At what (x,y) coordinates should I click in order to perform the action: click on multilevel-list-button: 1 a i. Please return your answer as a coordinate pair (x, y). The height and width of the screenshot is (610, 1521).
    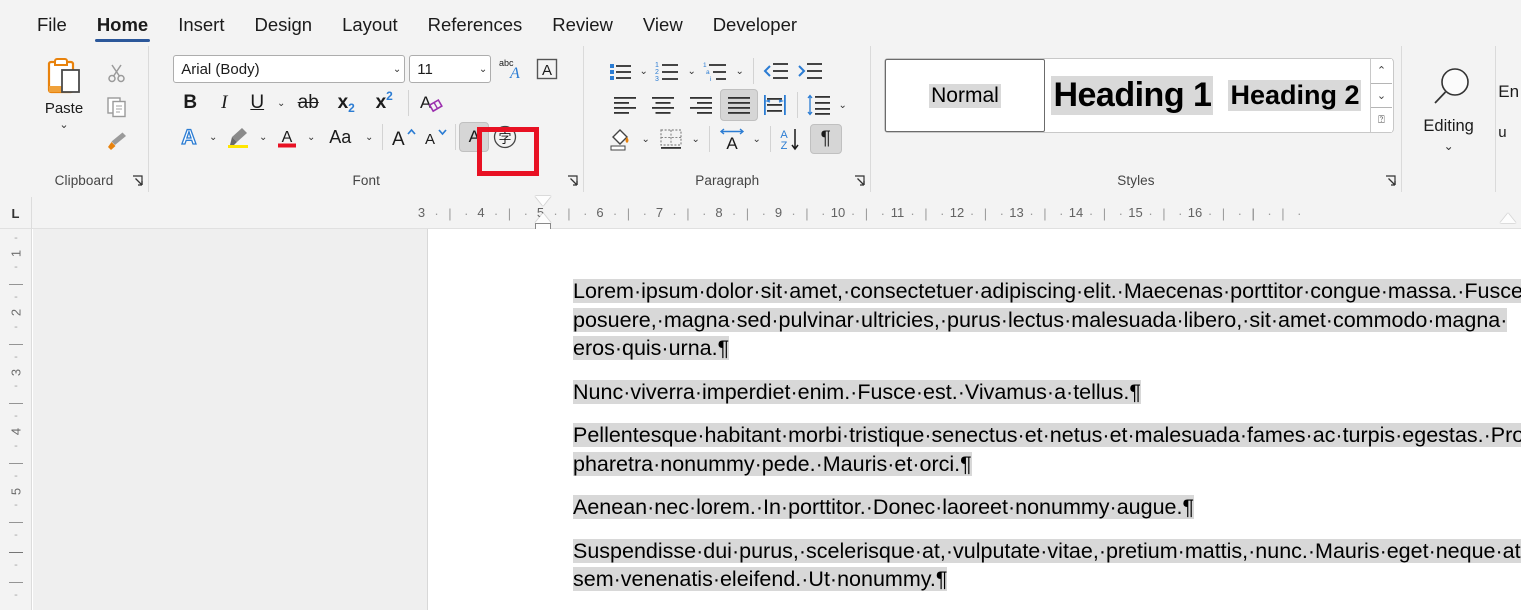
    Looking at the image, I should click on (716, 71).